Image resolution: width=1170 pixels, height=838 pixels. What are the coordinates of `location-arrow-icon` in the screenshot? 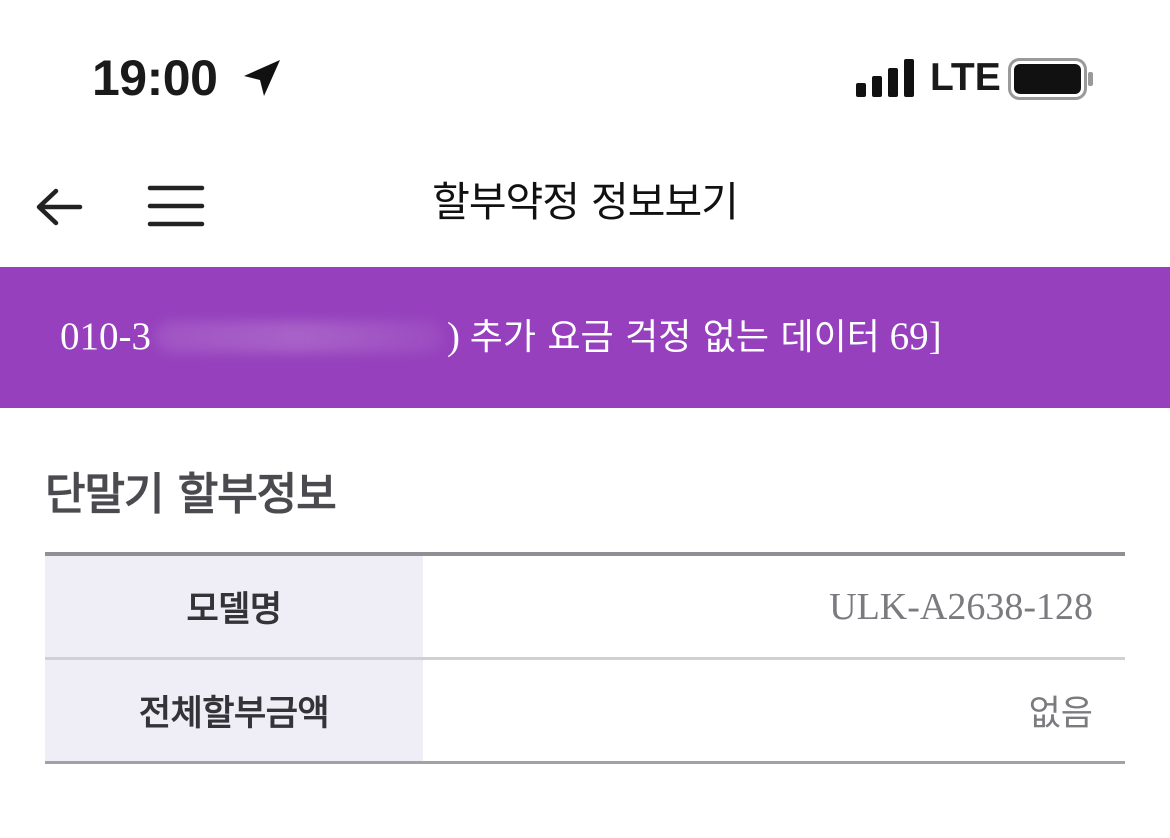 It's located at (262, 78).